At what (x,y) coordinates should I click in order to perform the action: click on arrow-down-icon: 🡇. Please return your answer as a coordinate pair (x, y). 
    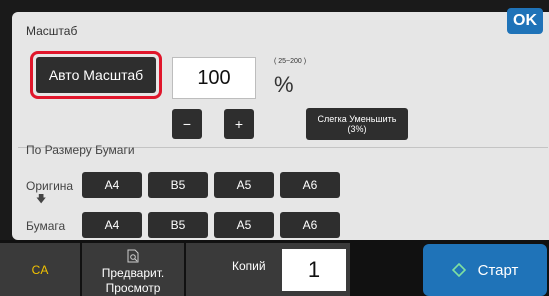
    Looking at the image, I should click on (41, 199).